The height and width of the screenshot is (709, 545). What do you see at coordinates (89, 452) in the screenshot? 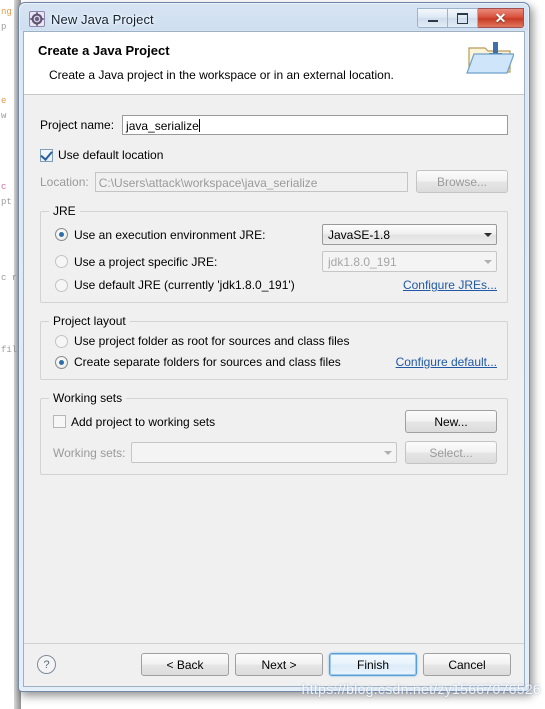
I see `working-sets-label: Working sets:` at bounding box center [89, 452].